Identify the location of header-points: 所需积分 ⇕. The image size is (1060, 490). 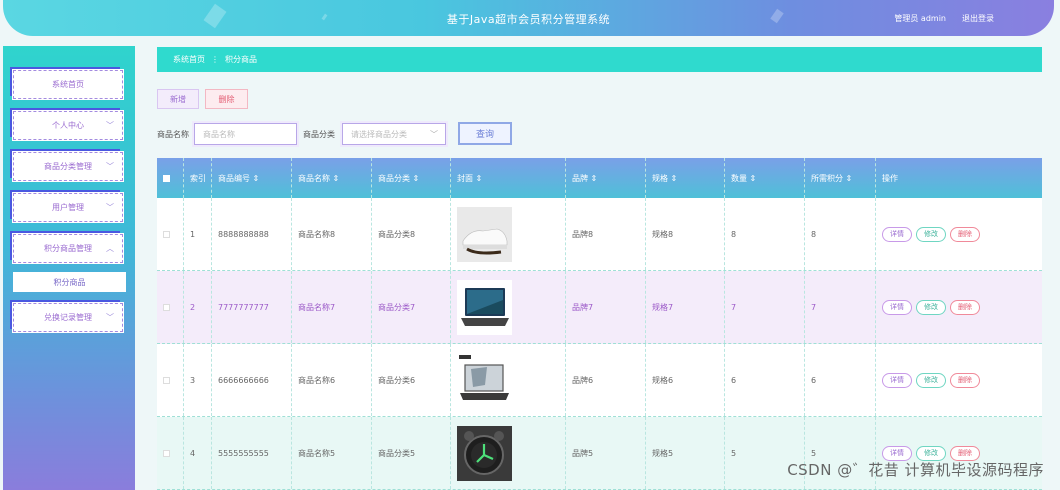
(840, 178).